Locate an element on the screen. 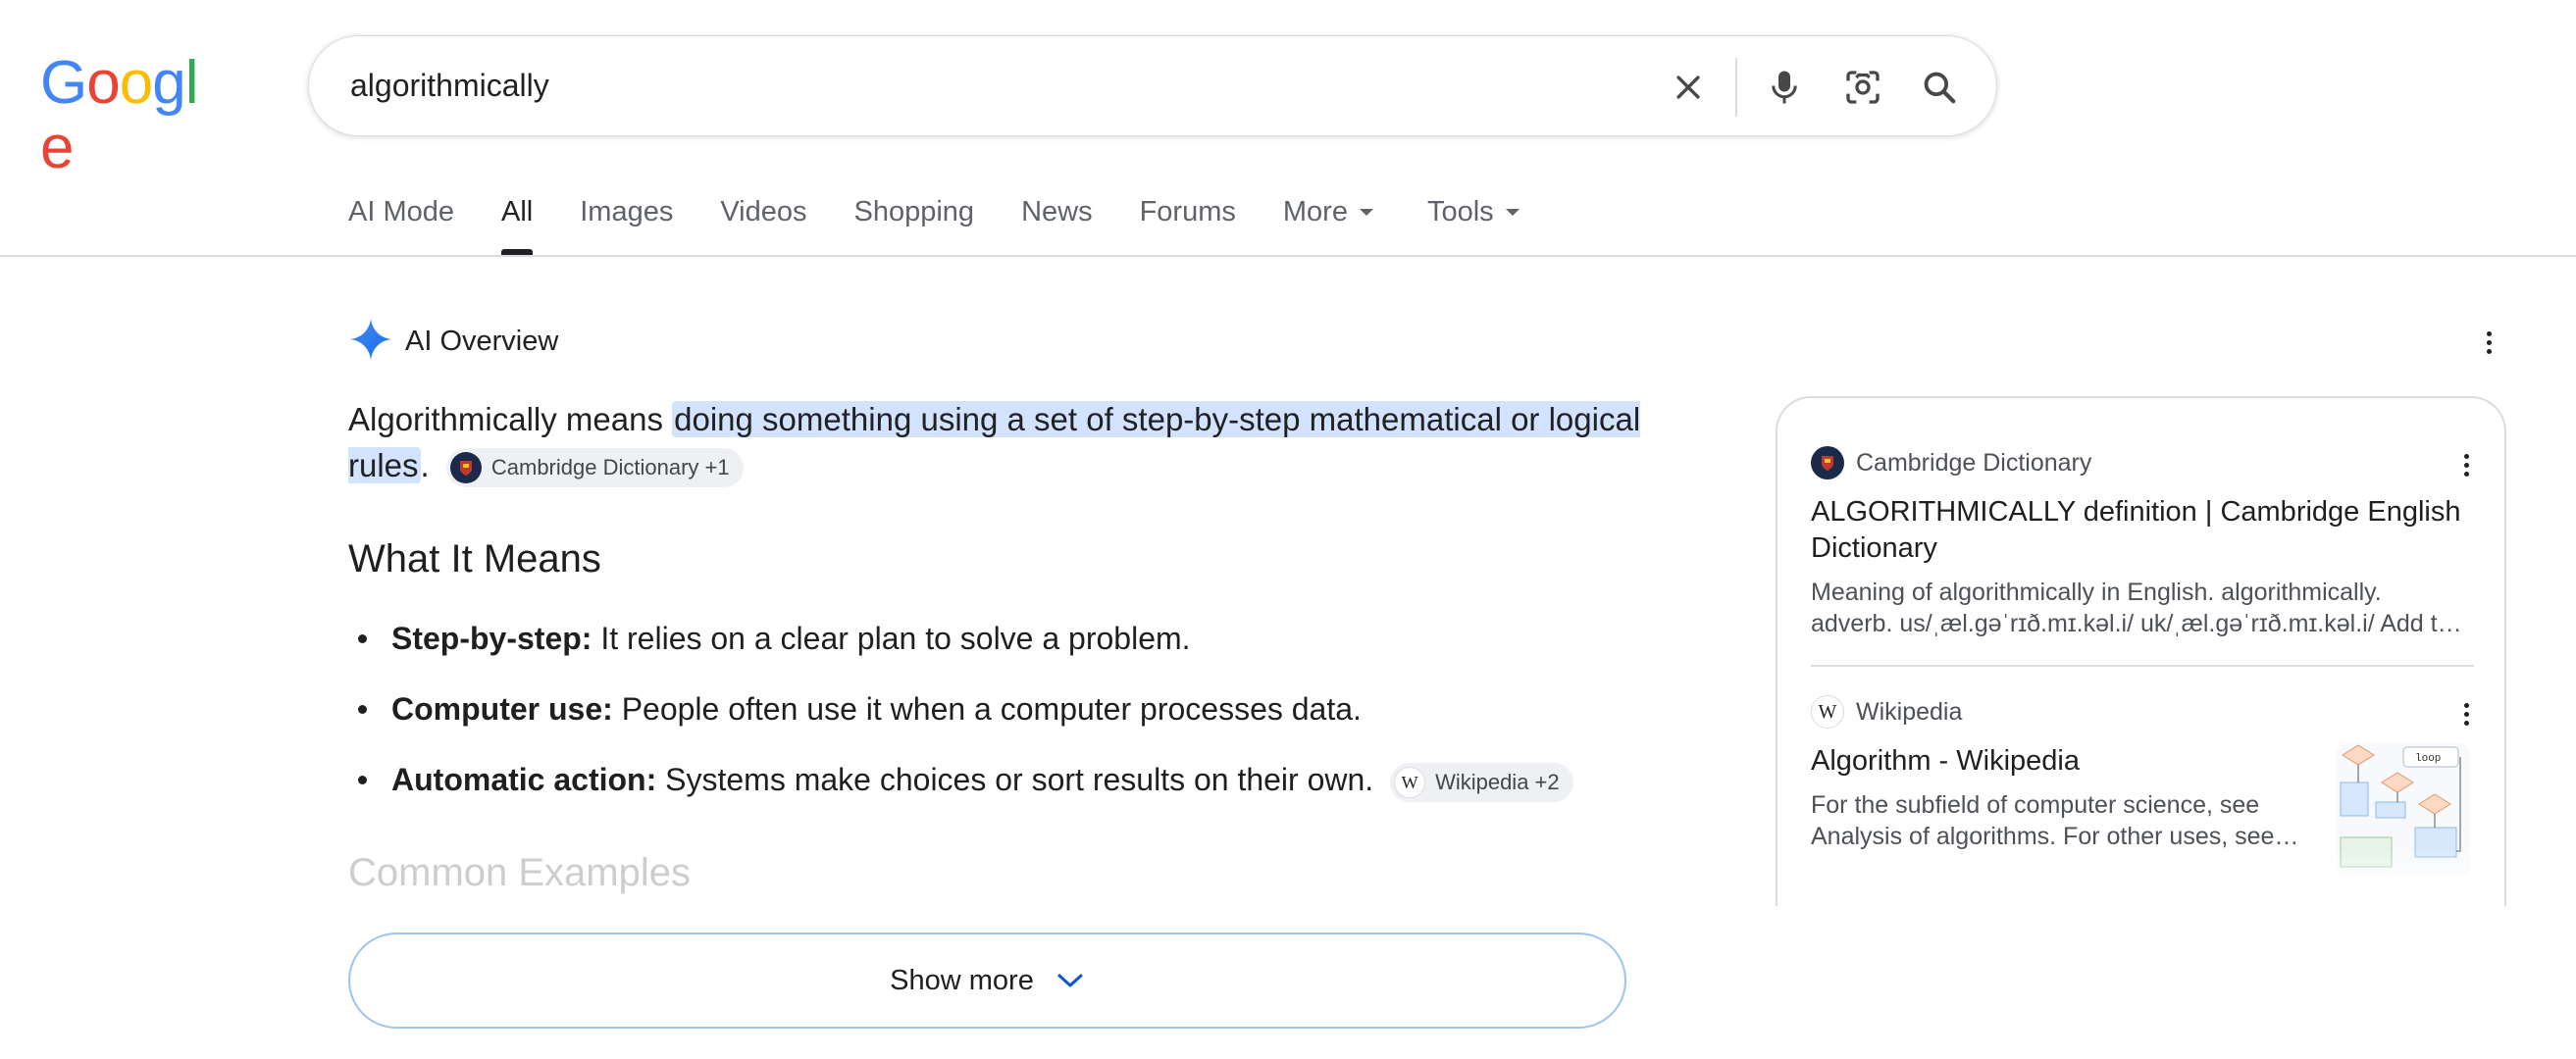 This screenshot has height=1059, width=2576. intro-suffix: . is located at coordinates (425, 465).